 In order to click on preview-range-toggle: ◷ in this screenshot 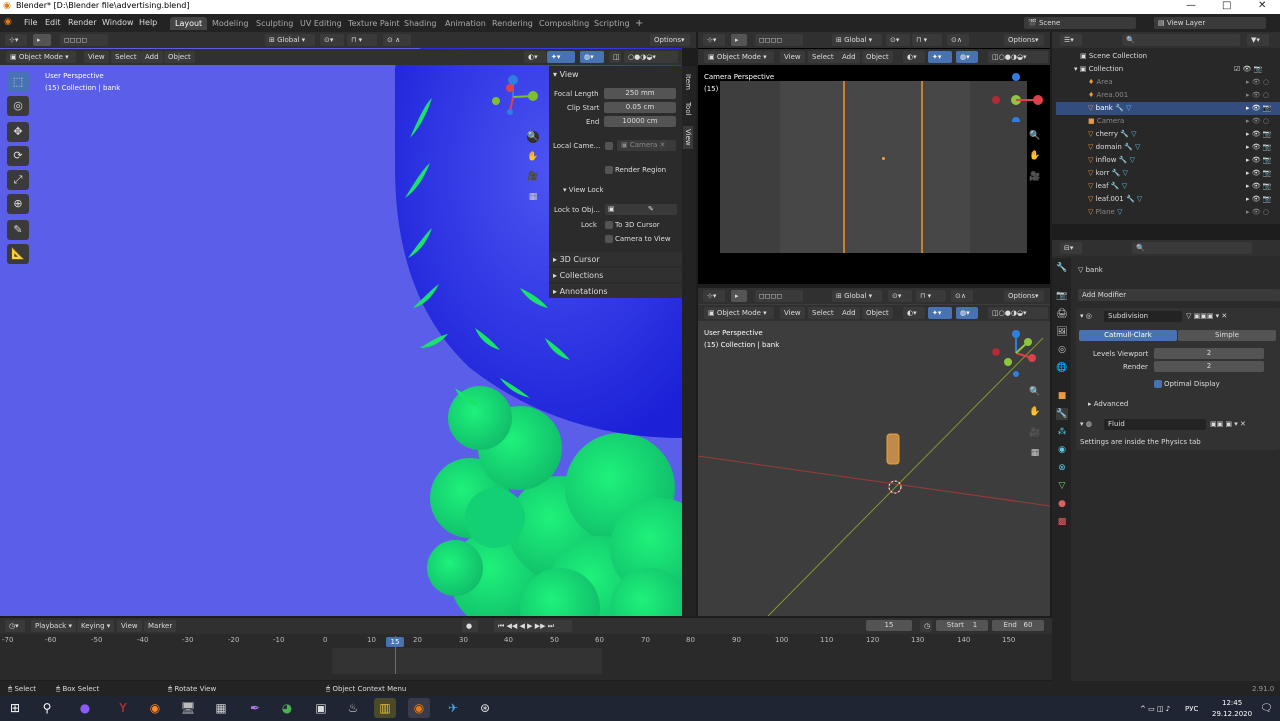, I will do `click(926, 626)`.